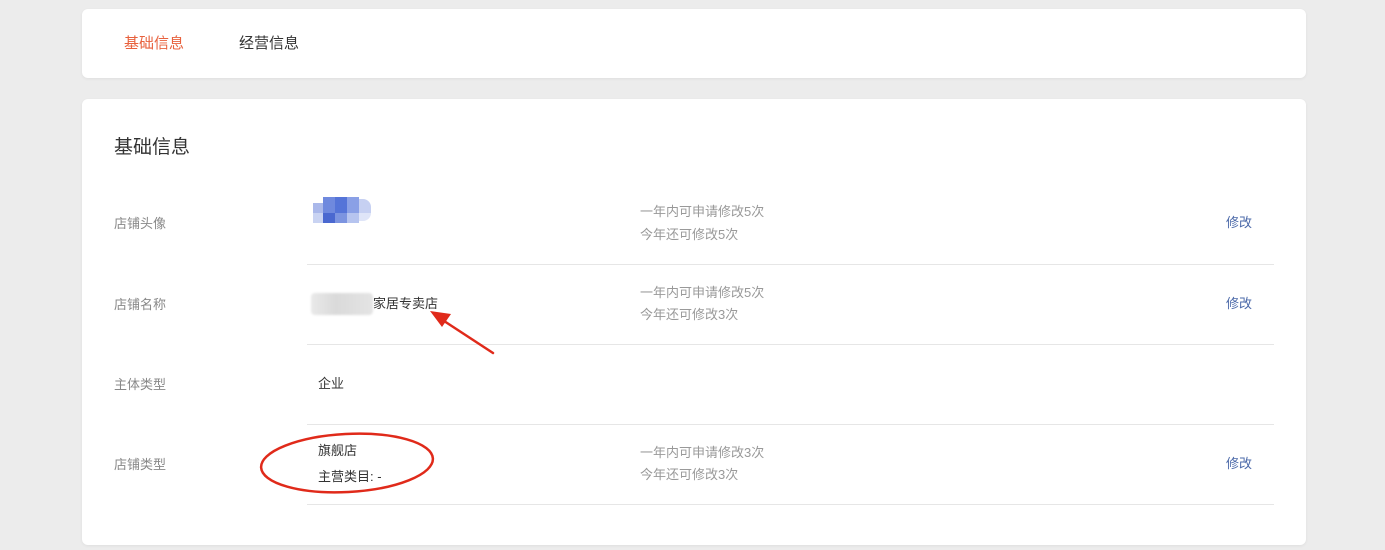 The image size is (1385, 550). I want to click on row-divider, so click(790, 504).